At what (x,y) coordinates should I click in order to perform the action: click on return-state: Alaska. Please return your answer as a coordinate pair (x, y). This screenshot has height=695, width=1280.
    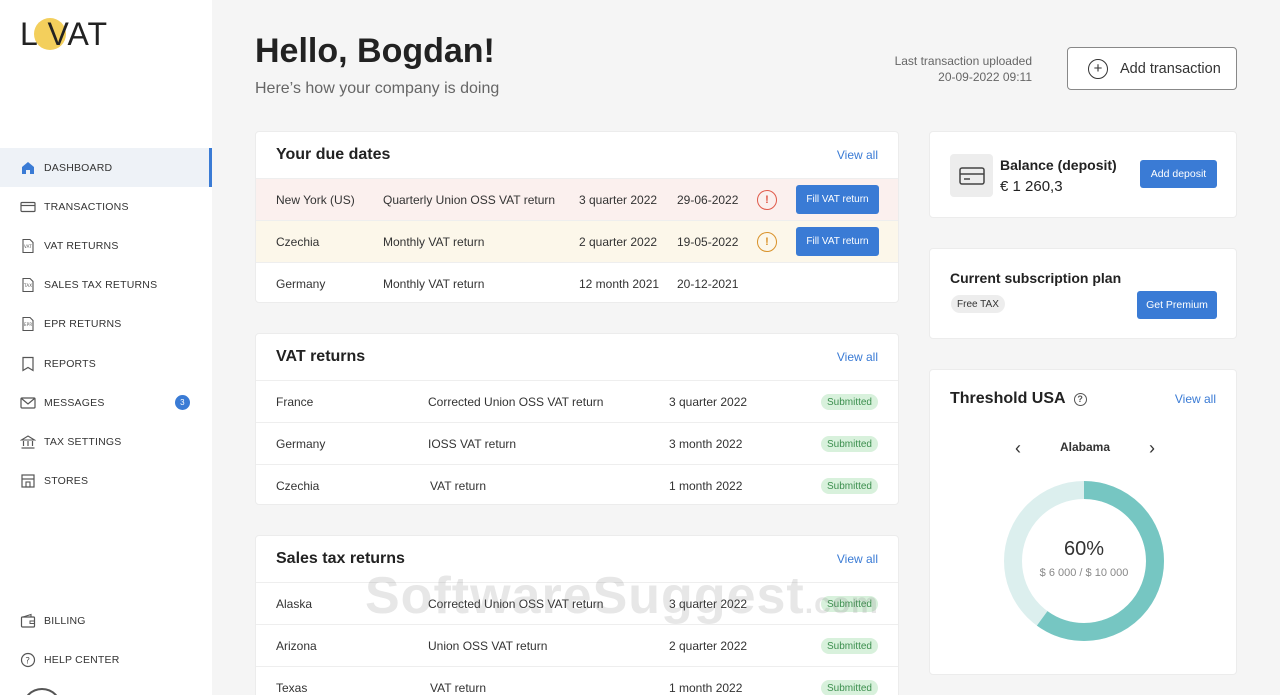
    Looking at the image, I should click on (294, 604).